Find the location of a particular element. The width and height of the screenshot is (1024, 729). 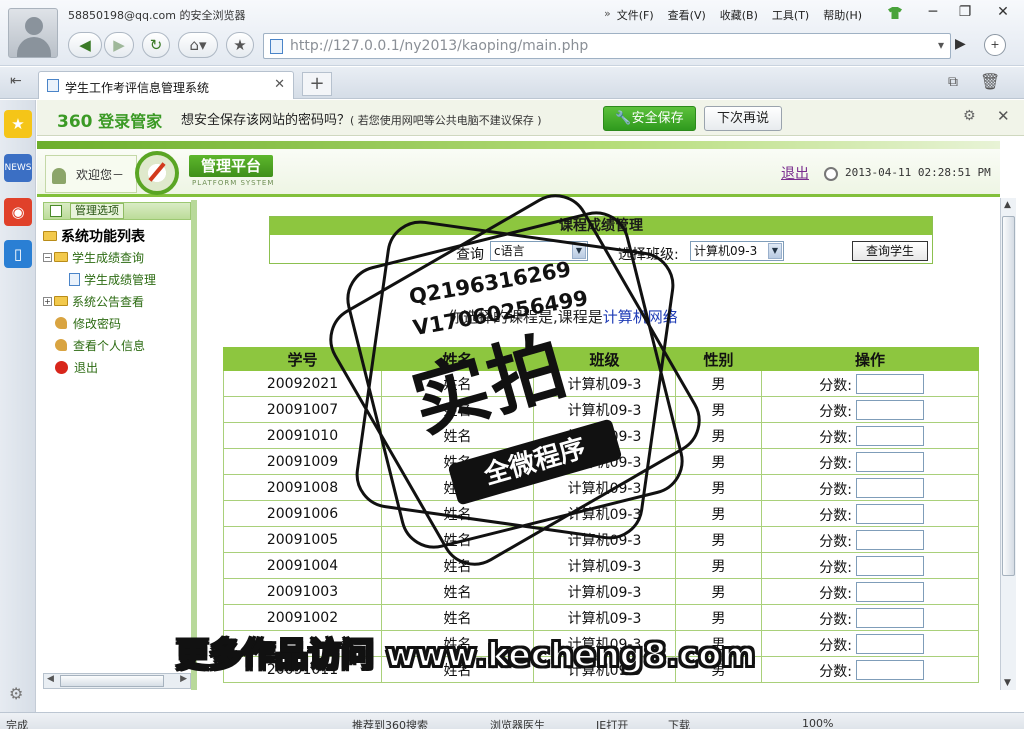

status-doctor: 浏览器医生 is located at coordinates (517, 723).